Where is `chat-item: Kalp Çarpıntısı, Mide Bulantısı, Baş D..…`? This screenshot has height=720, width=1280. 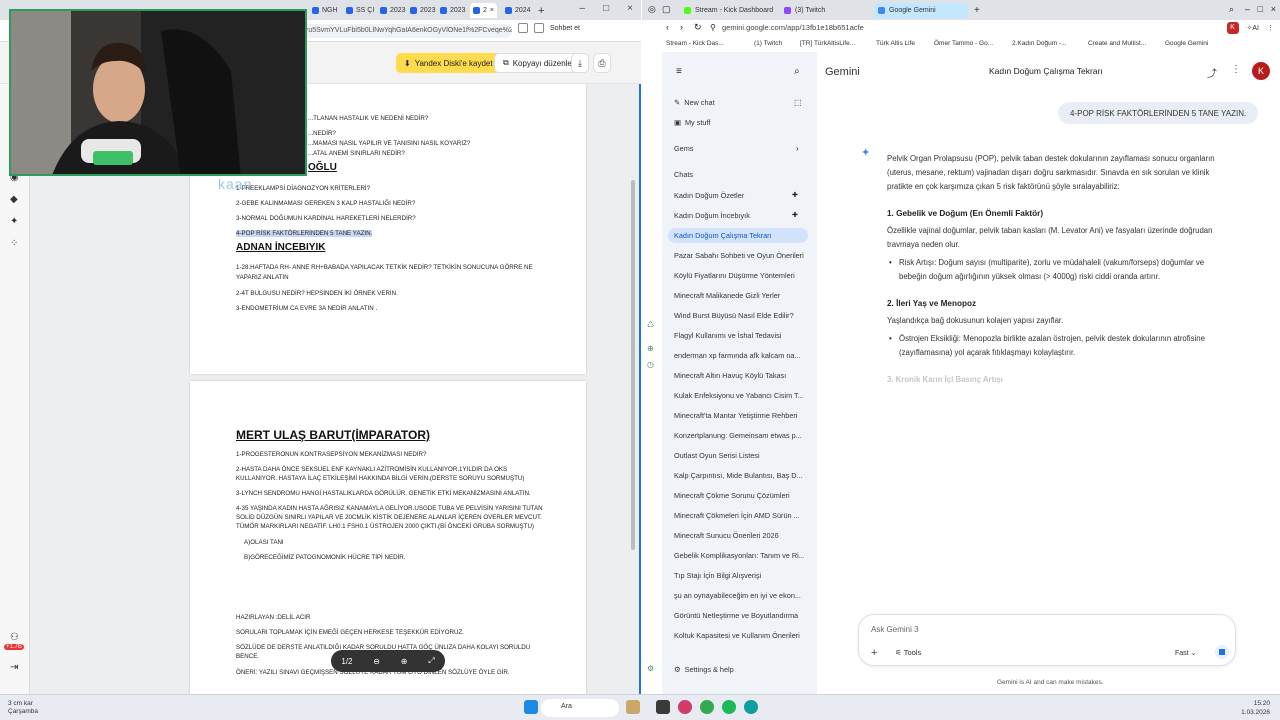
chat-item: Kalp Çarpıntısı, Mide Bulantısı, Baş D..… is located at coordinates (739, 475).